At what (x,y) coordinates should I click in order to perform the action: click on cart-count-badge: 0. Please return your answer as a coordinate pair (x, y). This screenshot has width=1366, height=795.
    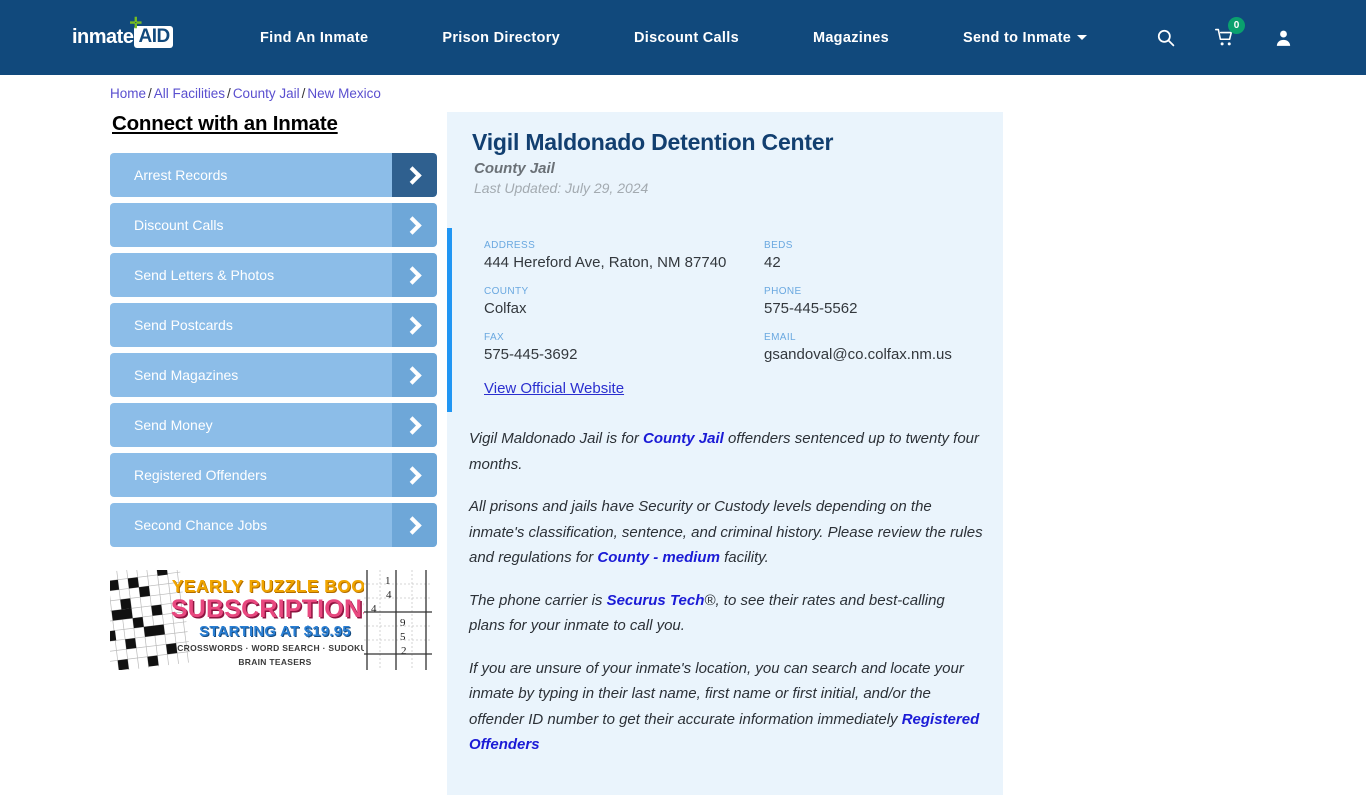
    Looking at the image, I should click on (1236, 25).